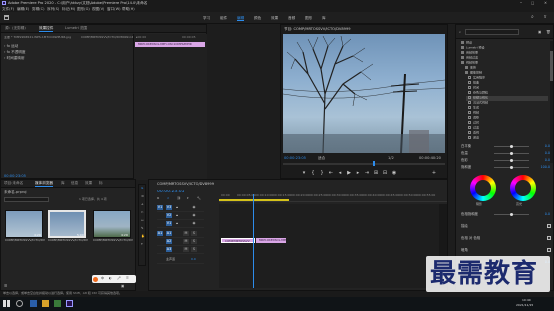  What do you see at coordinates (507, 138) in the screenshot?
I see `effects-tree-item: 通道` at bounding box center [507, 138].